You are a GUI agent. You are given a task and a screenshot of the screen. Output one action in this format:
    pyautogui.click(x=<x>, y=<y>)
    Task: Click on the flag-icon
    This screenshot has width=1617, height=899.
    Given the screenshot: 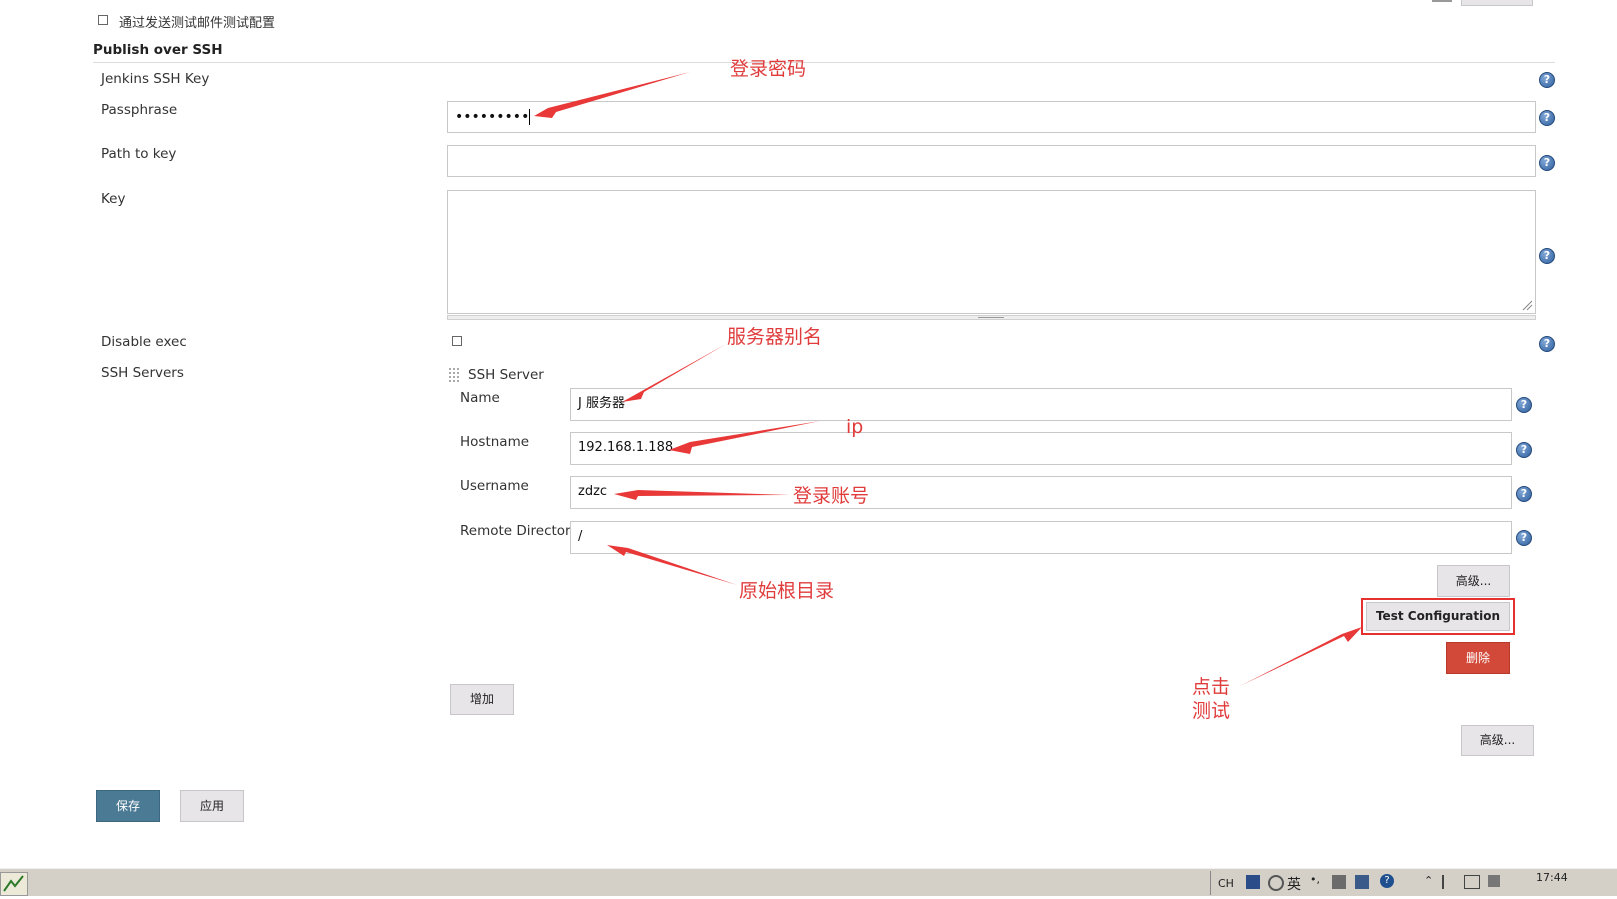 What is the action you would take?
    pyautogui.click(x=1449, y=882)
    